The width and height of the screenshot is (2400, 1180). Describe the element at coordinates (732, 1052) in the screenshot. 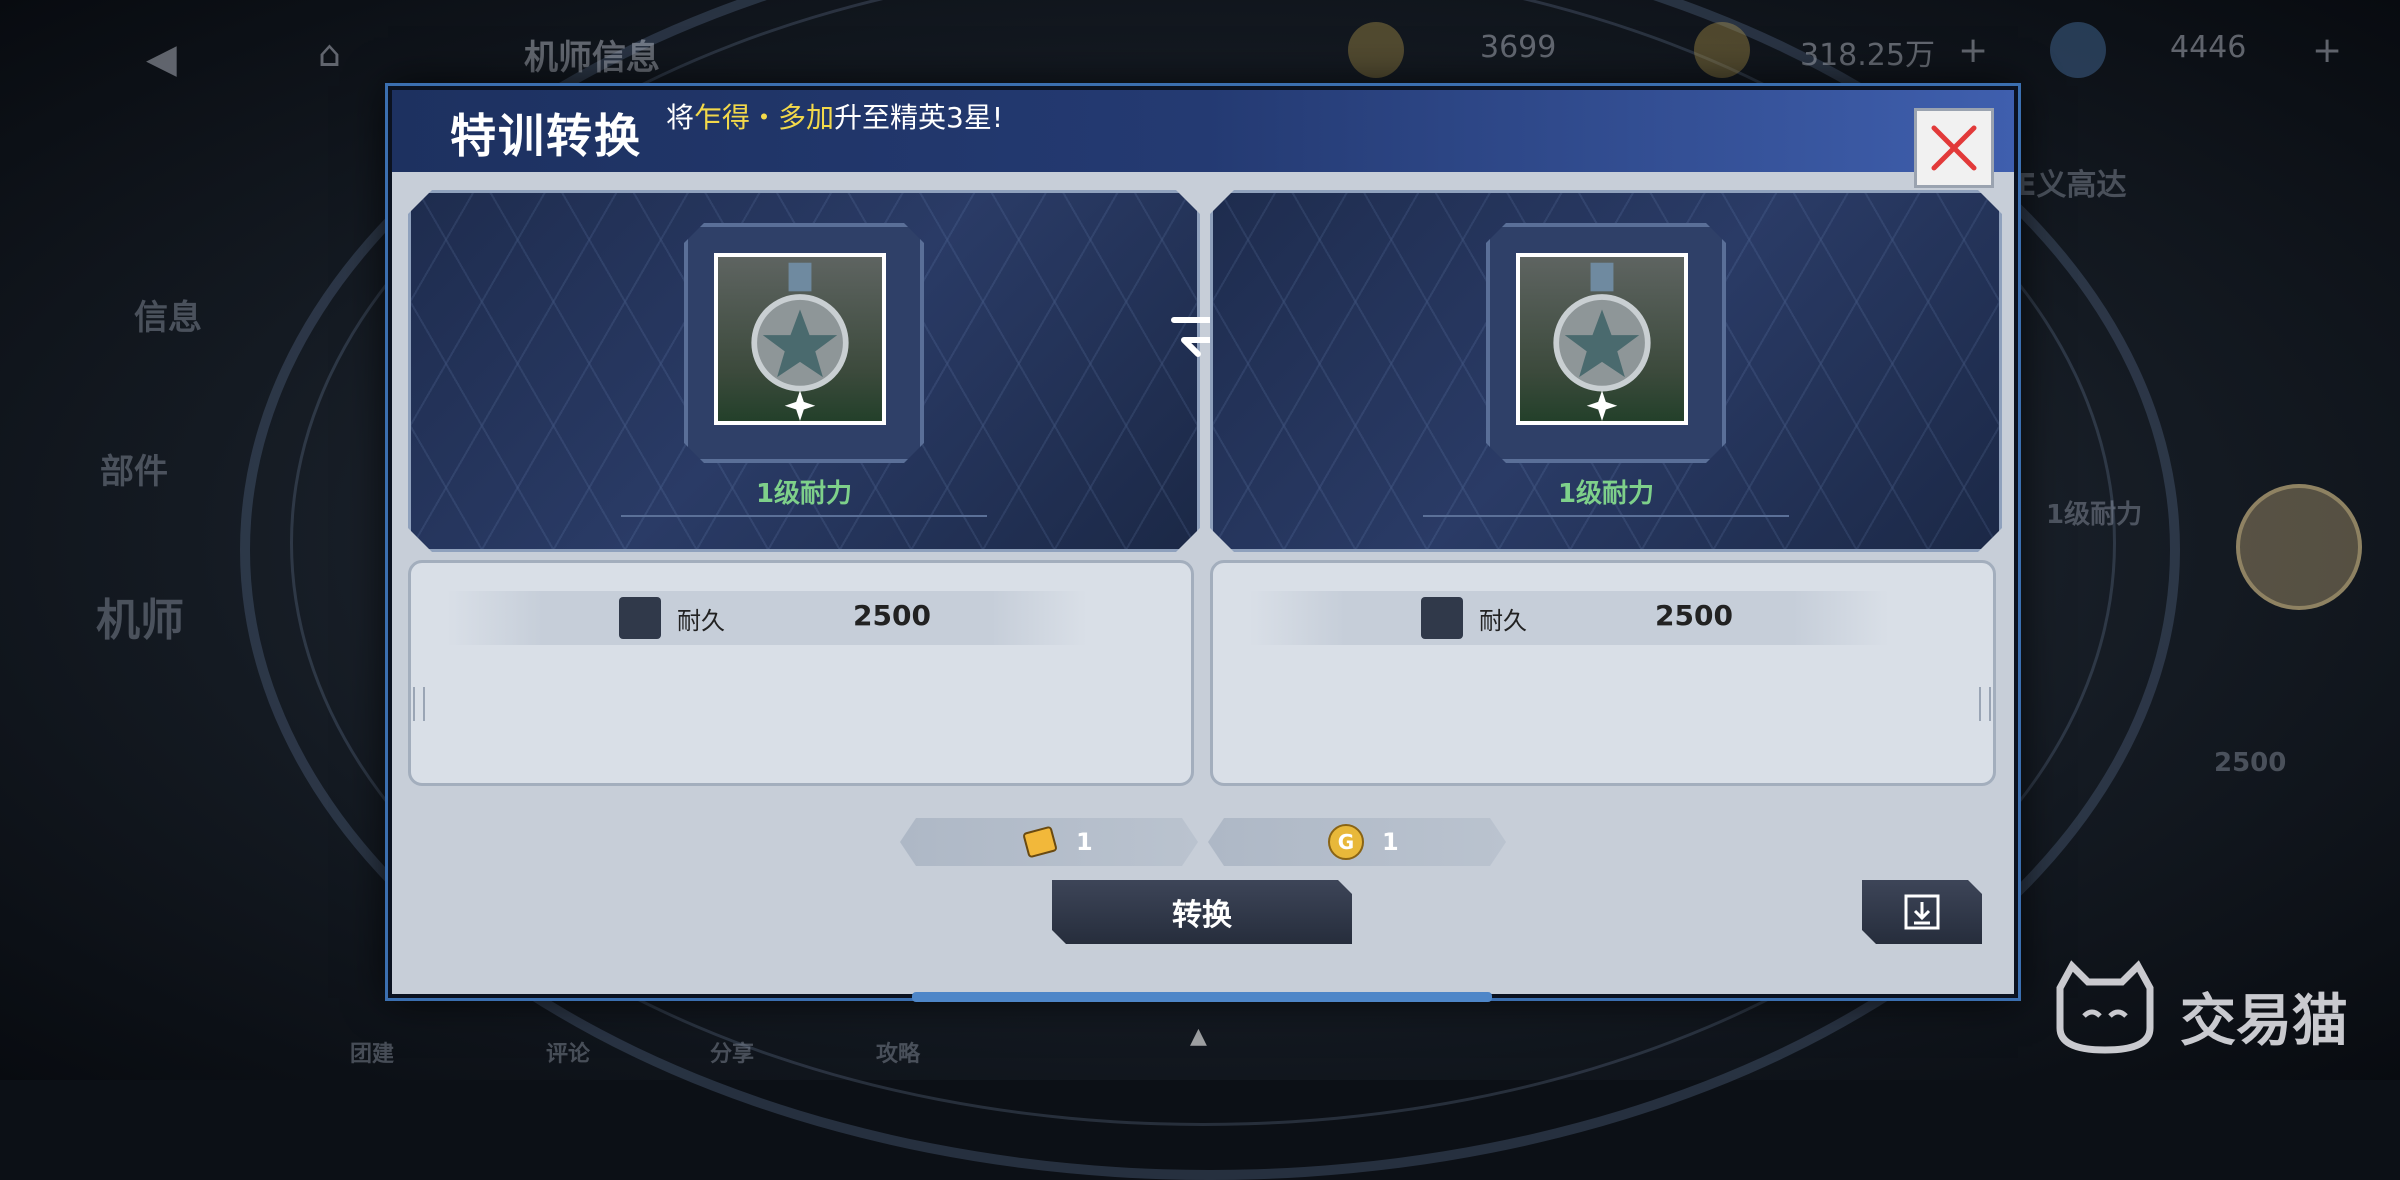

I see `bottom-tab-3: 分享` at that location.